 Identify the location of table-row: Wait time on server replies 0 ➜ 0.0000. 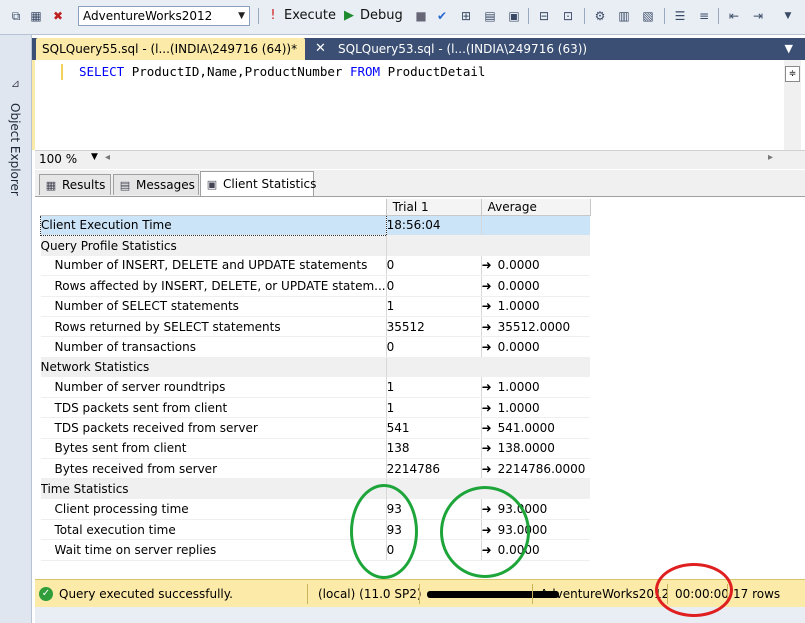
(315, 550).